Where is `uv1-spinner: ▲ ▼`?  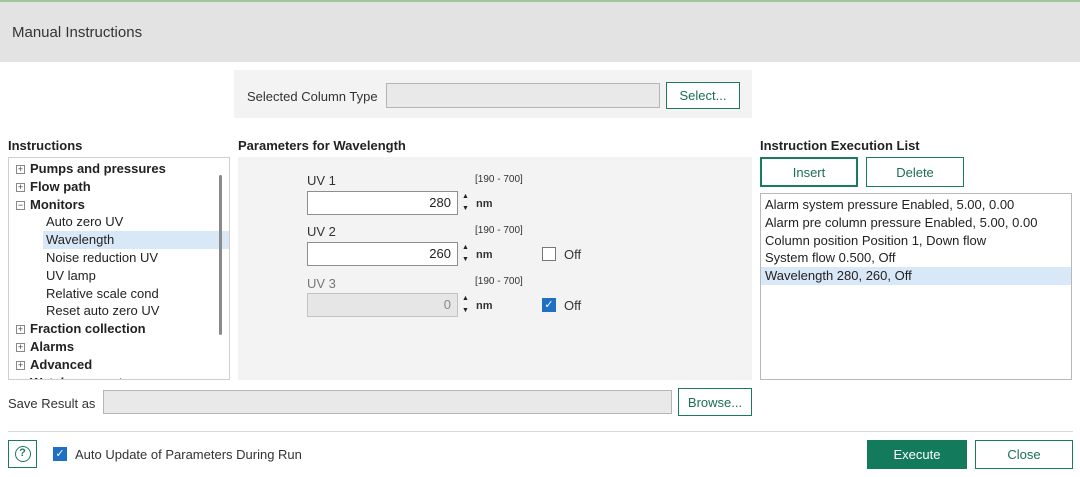 uv1-spinner: ▲ ▼ is located at coordinates (465, 203).